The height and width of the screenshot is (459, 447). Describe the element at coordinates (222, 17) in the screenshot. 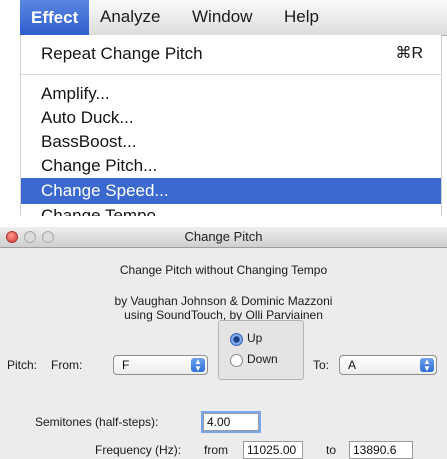

I see `menu-window: Window` at that location.